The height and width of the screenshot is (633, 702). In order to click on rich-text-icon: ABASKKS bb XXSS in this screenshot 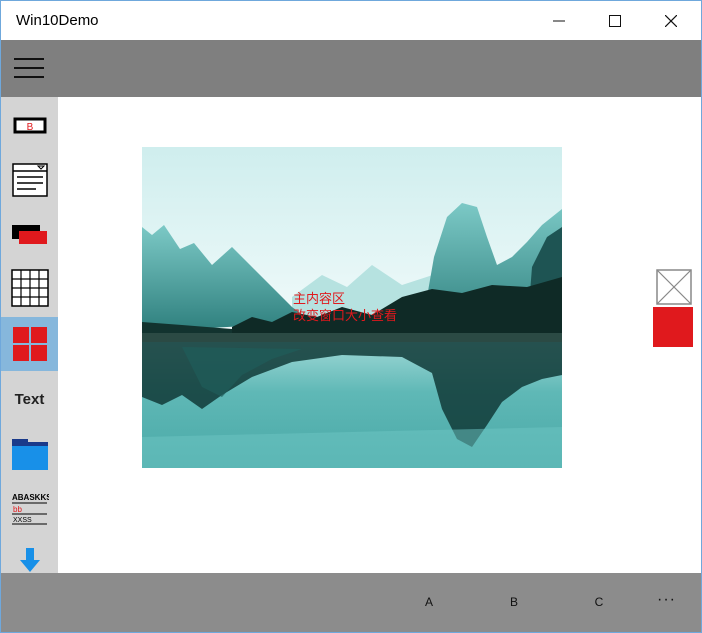, I will do `click(30, 509)`.